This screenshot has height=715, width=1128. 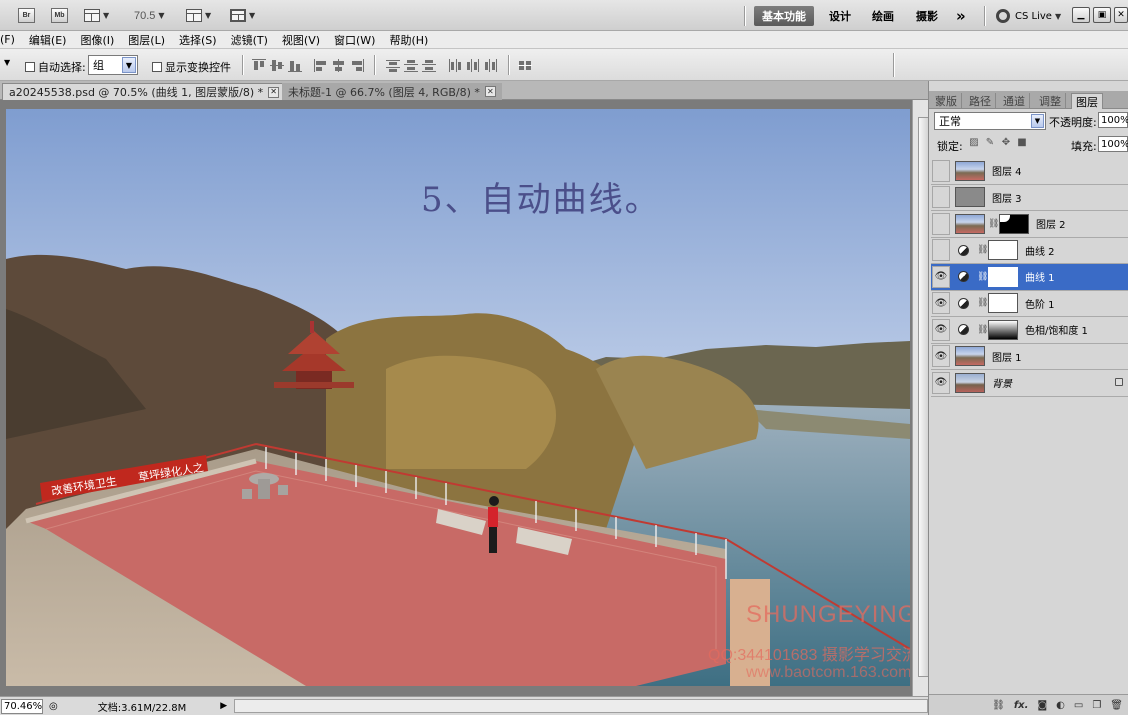 What do you see at coordinates (541, 200) in the screenshot?
I see `canvas-title-text: 5、自动曲线。` at bounding box center [541, 200].